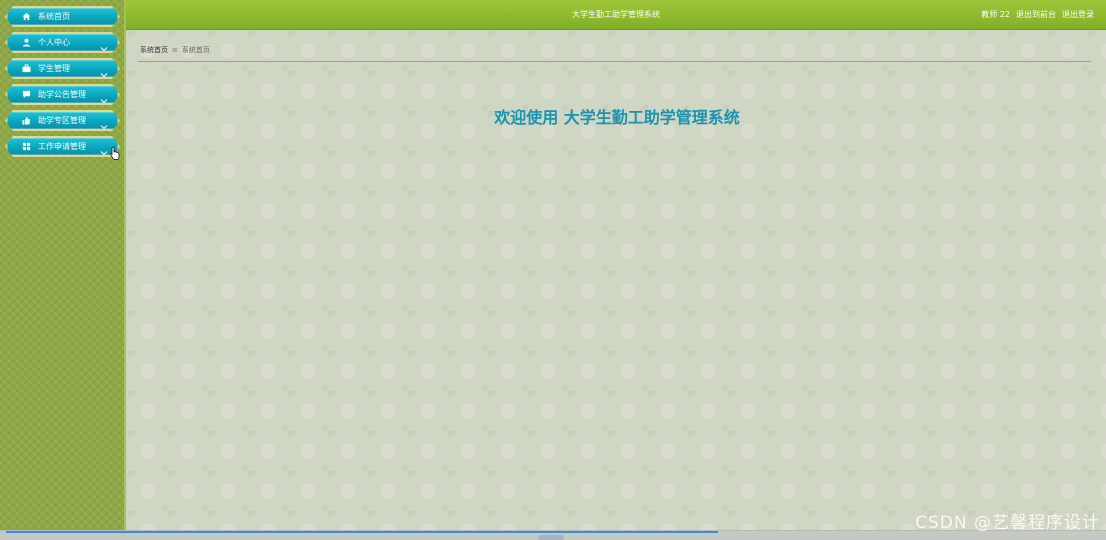 The width and height of the screenshot is (1106, 540). Describe the element at coordinates (26, 121) in the screenshot. I see `thumbs-up-icon` at that location.